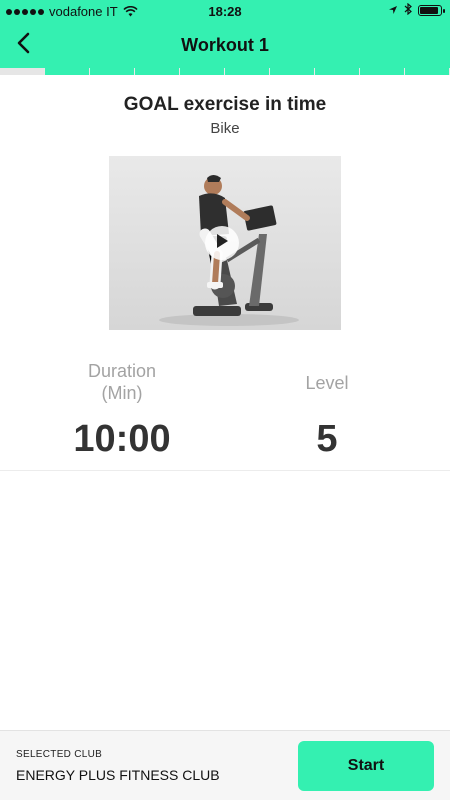 The height and width of the screenshot is (800, 450). I want to click on status-bar: vodafone IT 18:28, so click(225, 11).